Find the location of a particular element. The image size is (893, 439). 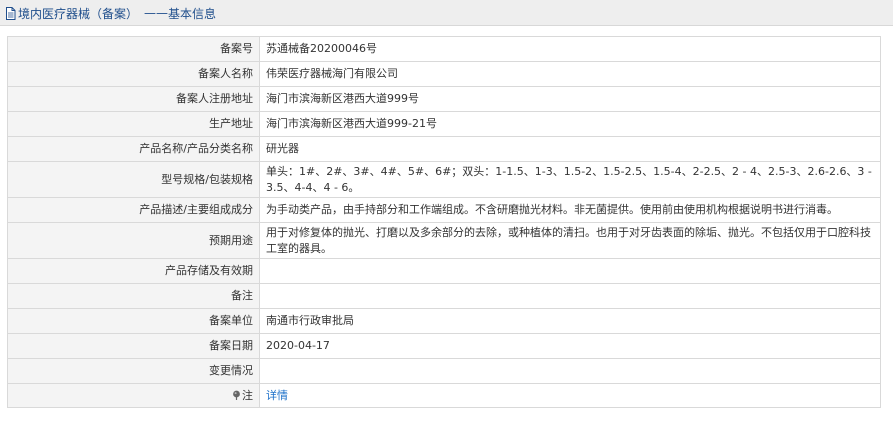

row-value: 南通市行政审批局 is located at coordinates (570, 321).